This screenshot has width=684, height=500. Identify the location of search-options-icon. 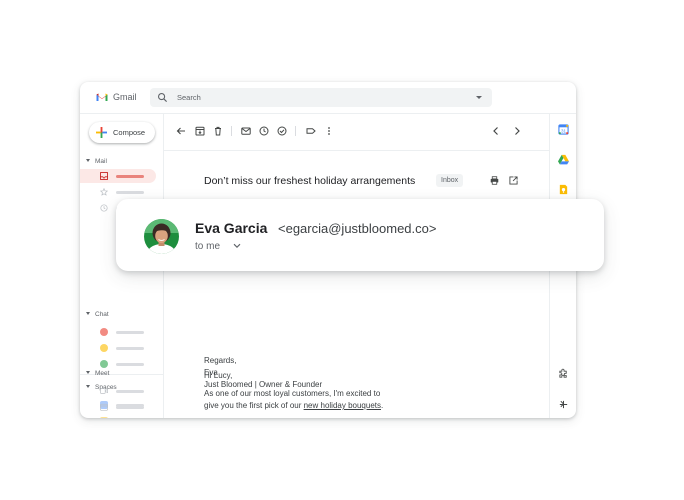
(479, 97).